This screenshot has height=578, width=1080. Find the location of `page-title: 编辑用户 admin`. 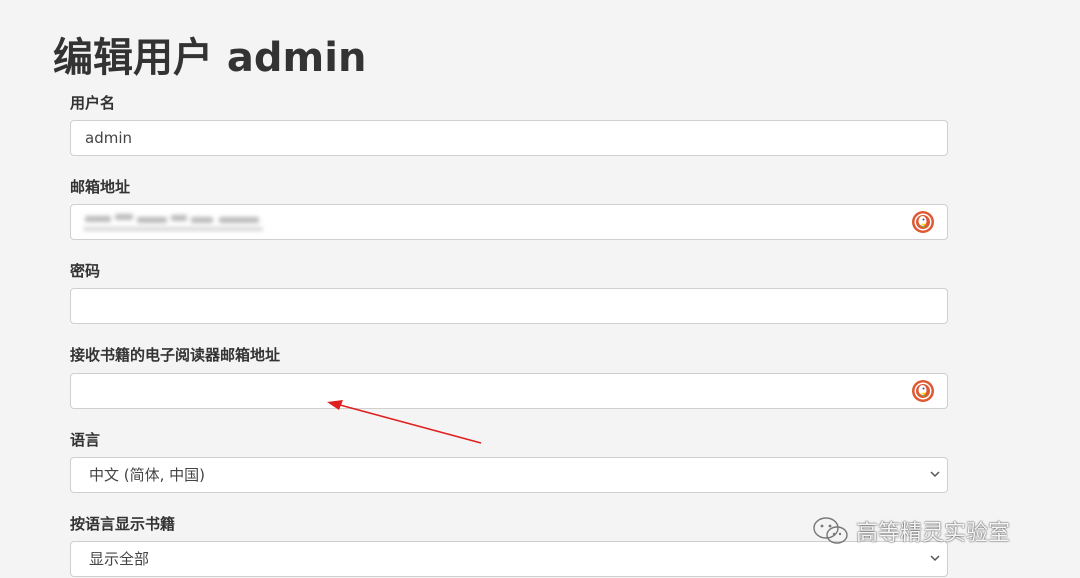

page-title: 编辑用户 admin is located at coordinates (210, 58).